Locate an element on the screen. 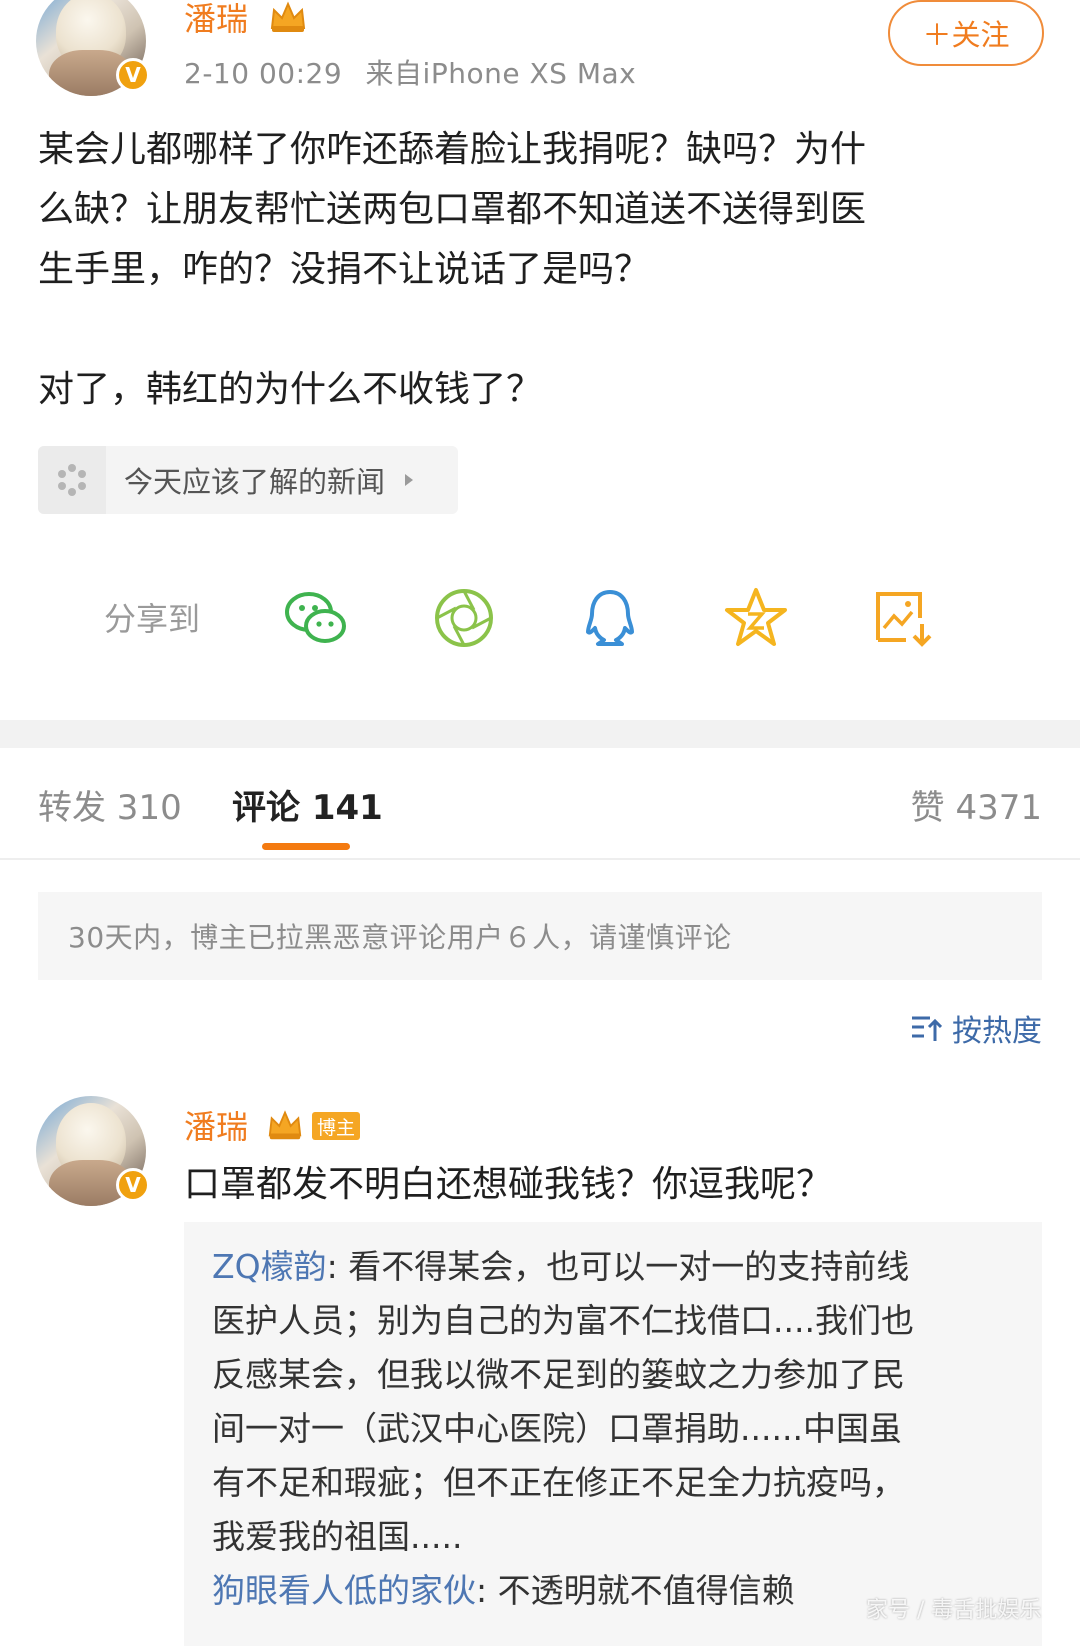  reply-user: ZQ檬韵 is located at coordinates (269, 1266).